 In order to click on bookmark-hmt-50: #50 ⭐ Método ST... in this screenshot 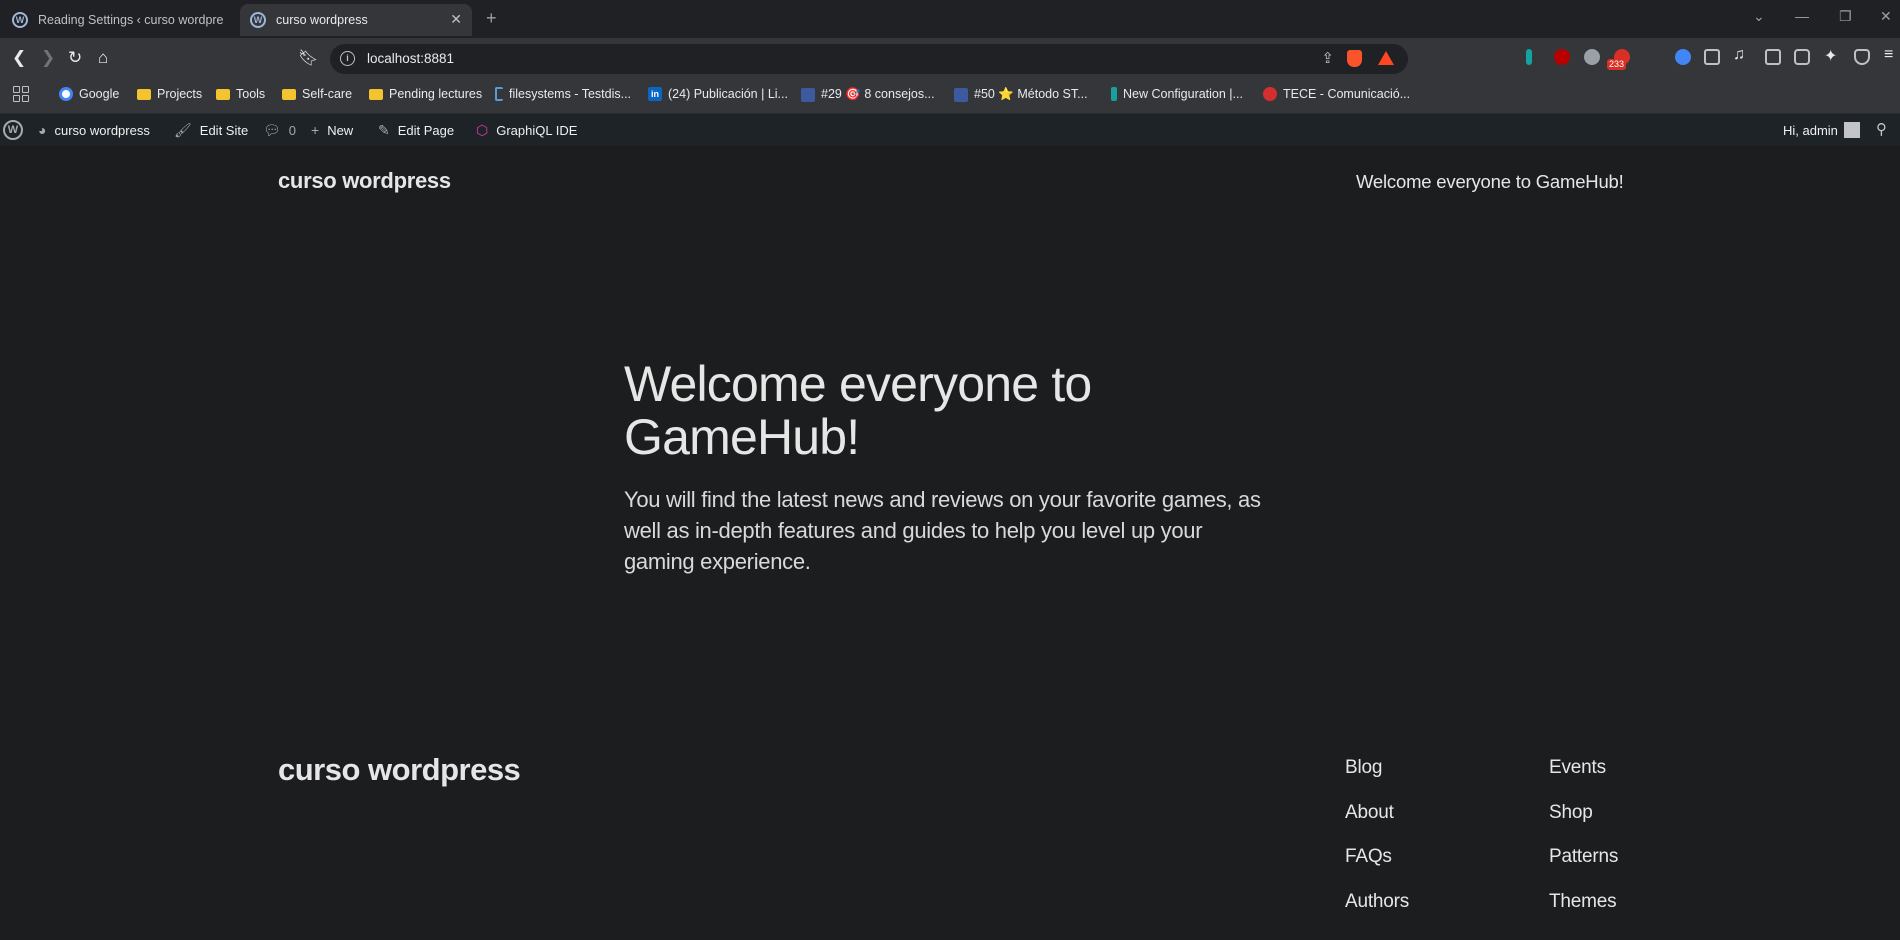, I will do `click(1021, 94)`.